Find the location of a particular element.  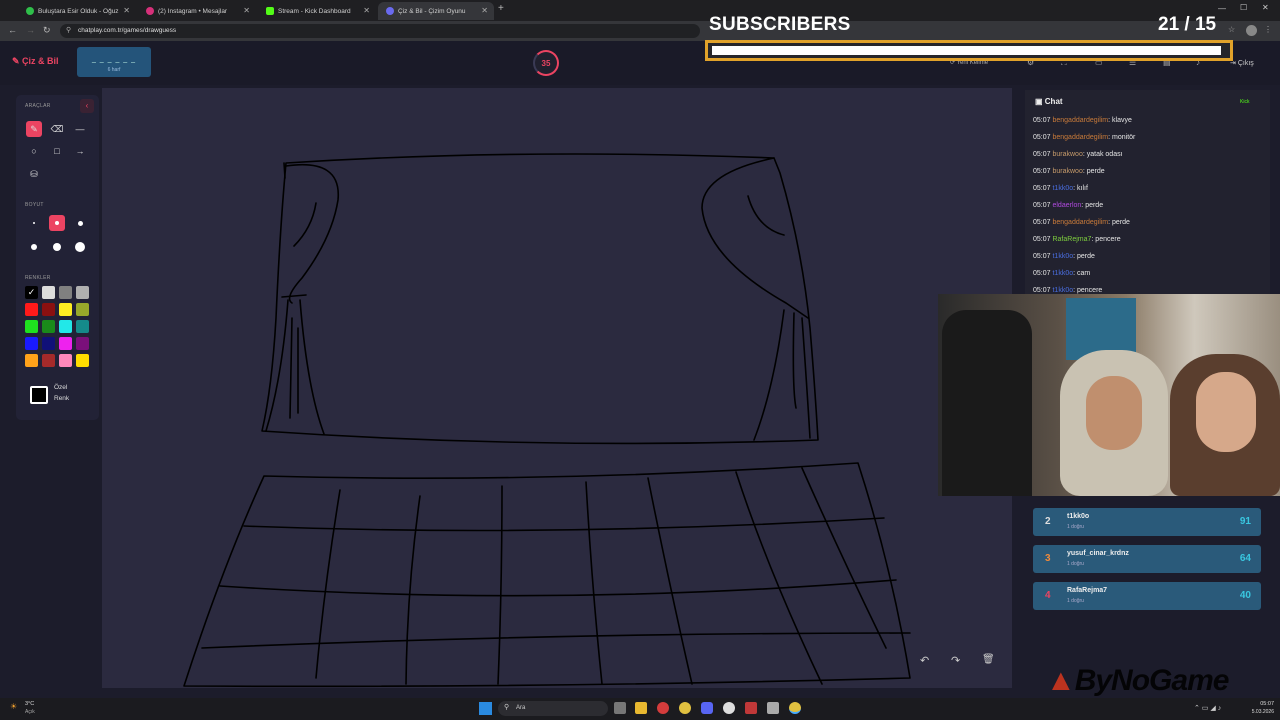

arrow-tool-button: → is located at coordinates (80, 151).